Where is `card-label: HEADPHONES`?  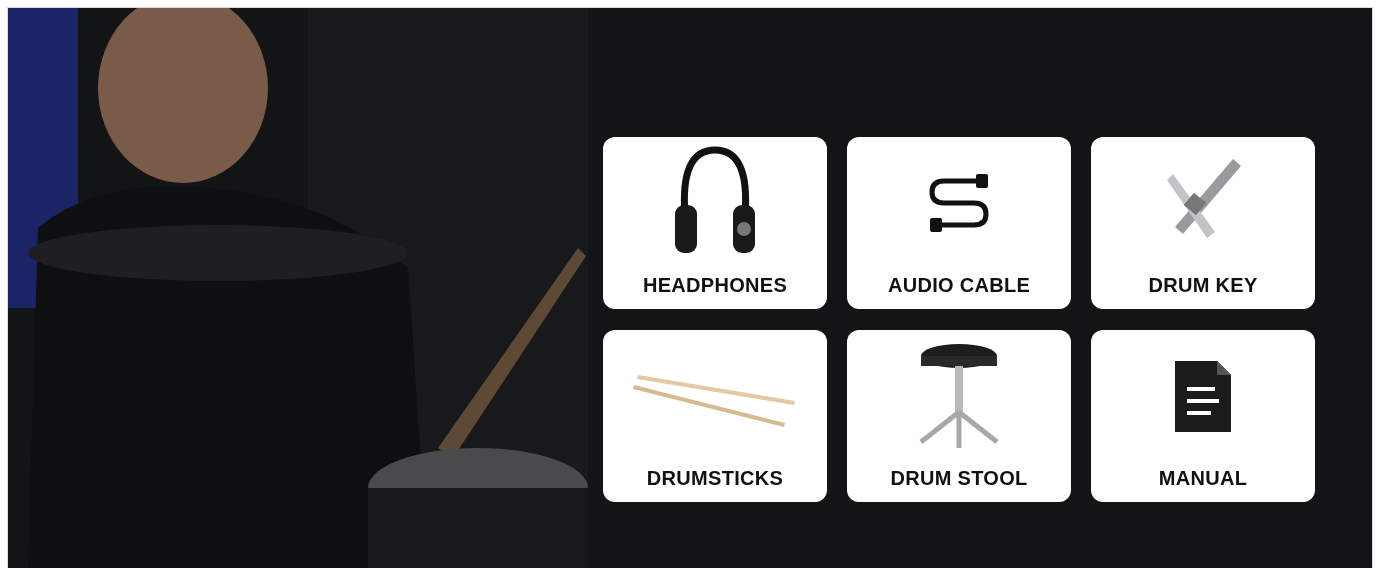
card-label: HEADPHONES is located at coordinates (715, 285).